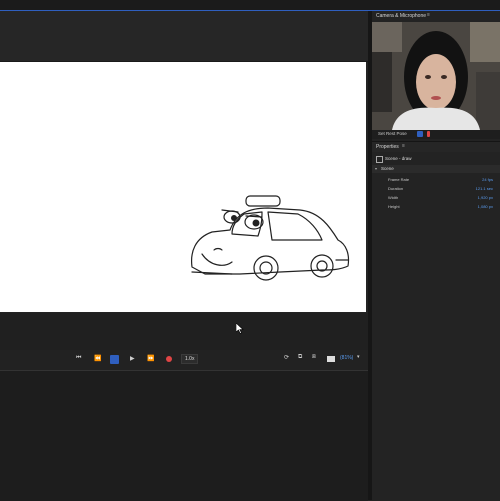 This screenshot has height=501, width=500. What do you see at coordinates (286, 357) in the screenshot?
I see `refresh-icon: ⟳` at bounding box center [286, 357].